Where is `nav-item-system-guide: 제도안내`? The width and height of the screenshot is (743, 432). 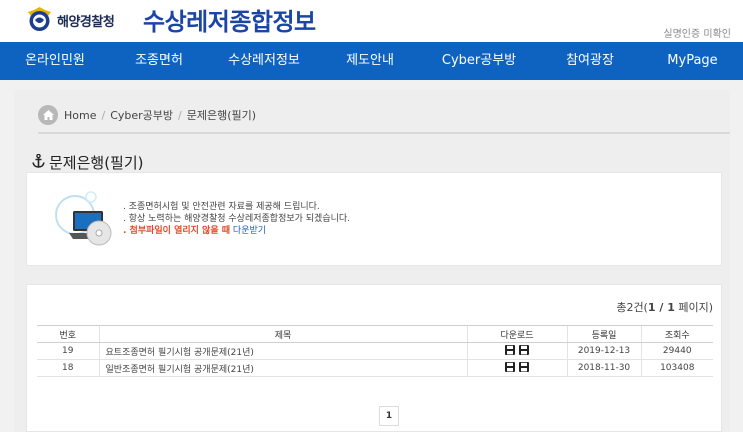 nav-item-system-guide: 제도안내 is located at coordinates (370, 61).